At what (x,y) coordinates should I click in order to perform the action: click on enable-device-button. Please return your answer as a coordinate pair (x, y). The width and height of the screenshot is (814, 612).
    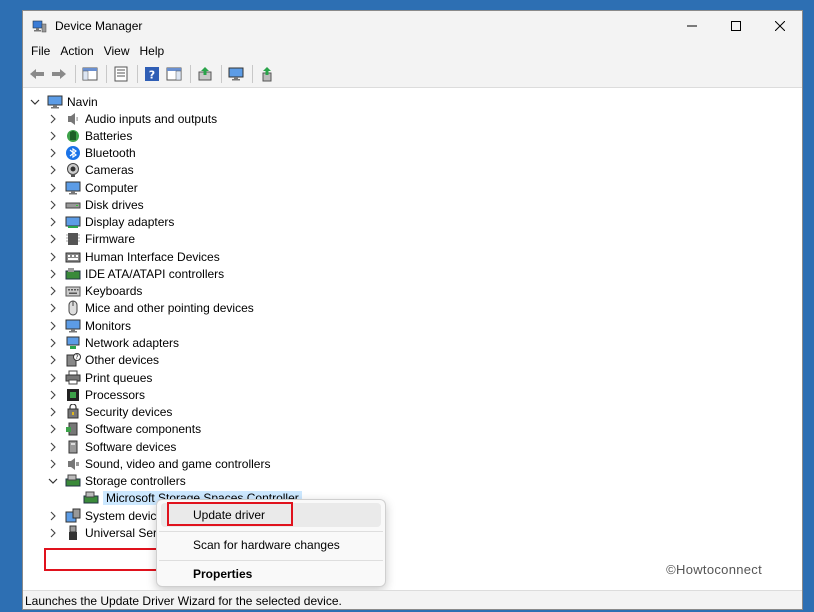
    Looking at the image, I should click on (267, 74).